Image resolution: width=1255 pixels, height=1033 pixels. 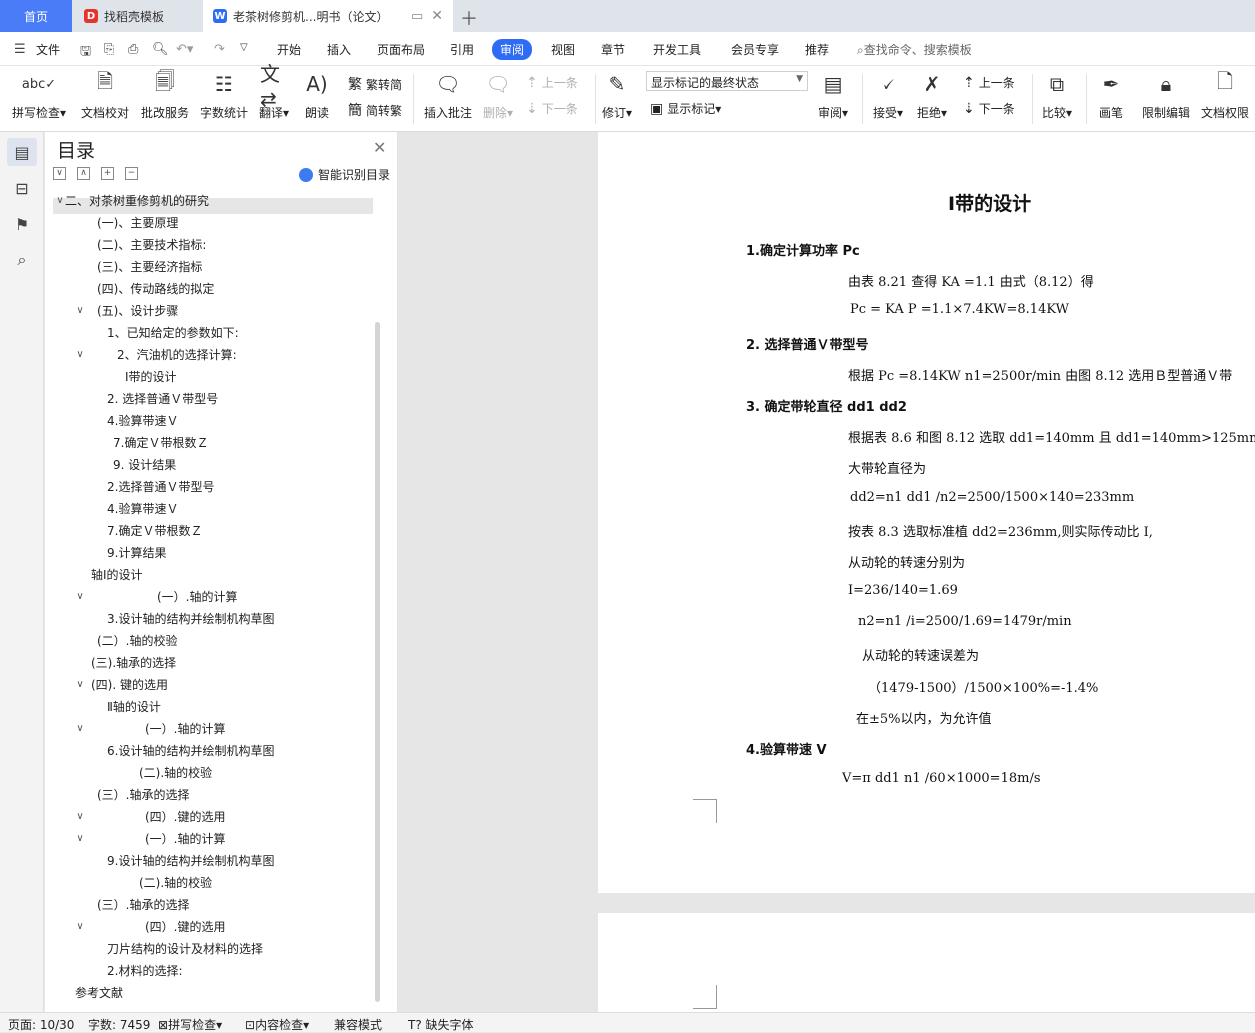 What do you see at coordinates (85, 53) in the screenshot?
I see `save-icon: 🖫` at bounding box center [85, 53].